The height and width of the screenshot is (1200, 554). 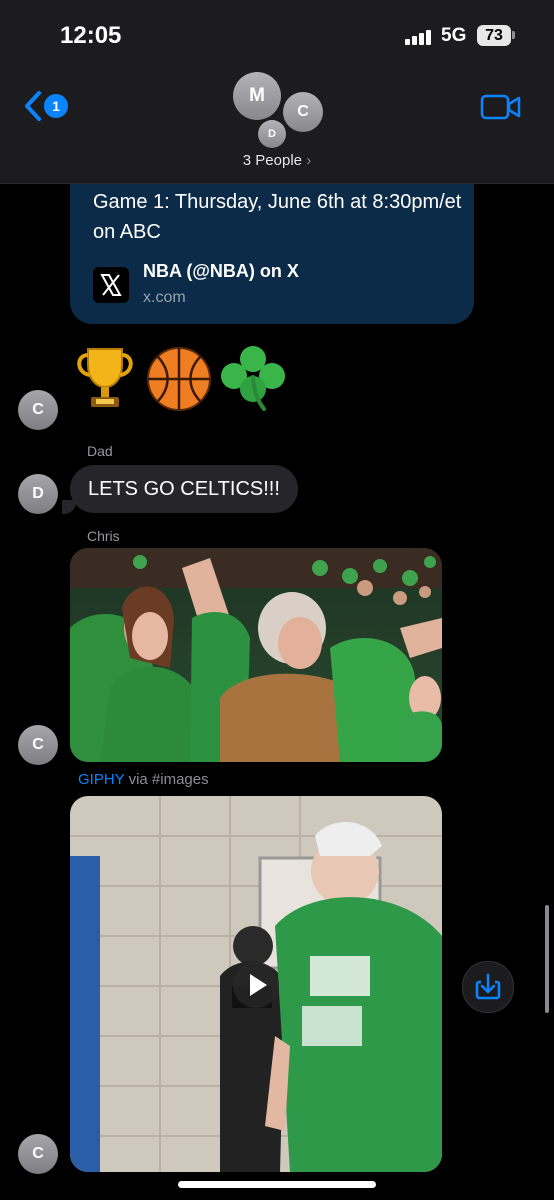 I want to click on scrollbar, so click(x=547, y=959).